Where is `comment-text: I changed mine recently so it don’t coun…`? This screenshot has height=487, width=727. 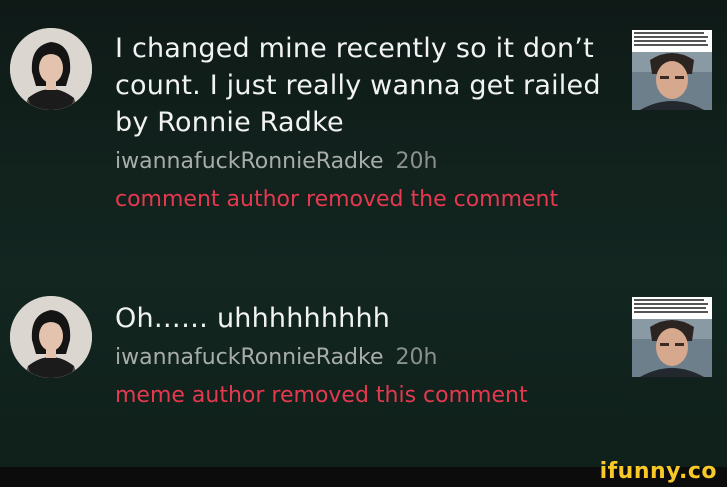 comment-text: I changed mine recently so it don’t coun… is located at coordinates (358, 85).